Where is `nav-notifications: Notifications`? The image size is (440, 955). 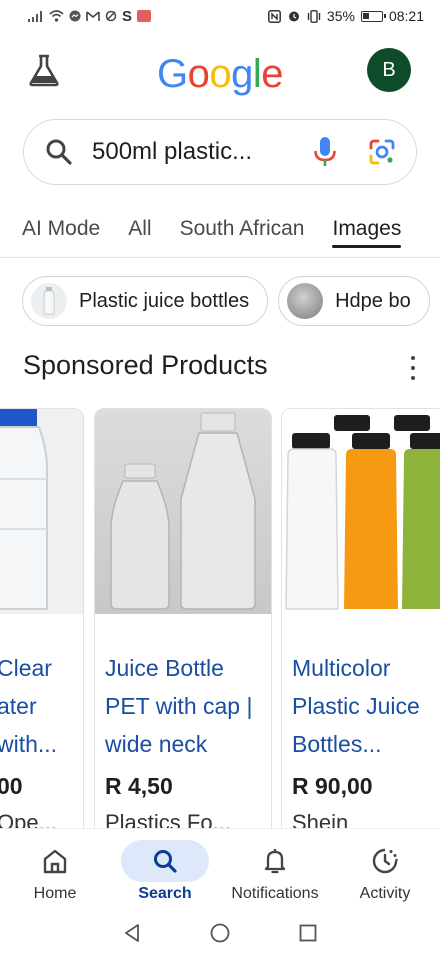 nav-notifications: Notifications is located at coordinates (275, 870).